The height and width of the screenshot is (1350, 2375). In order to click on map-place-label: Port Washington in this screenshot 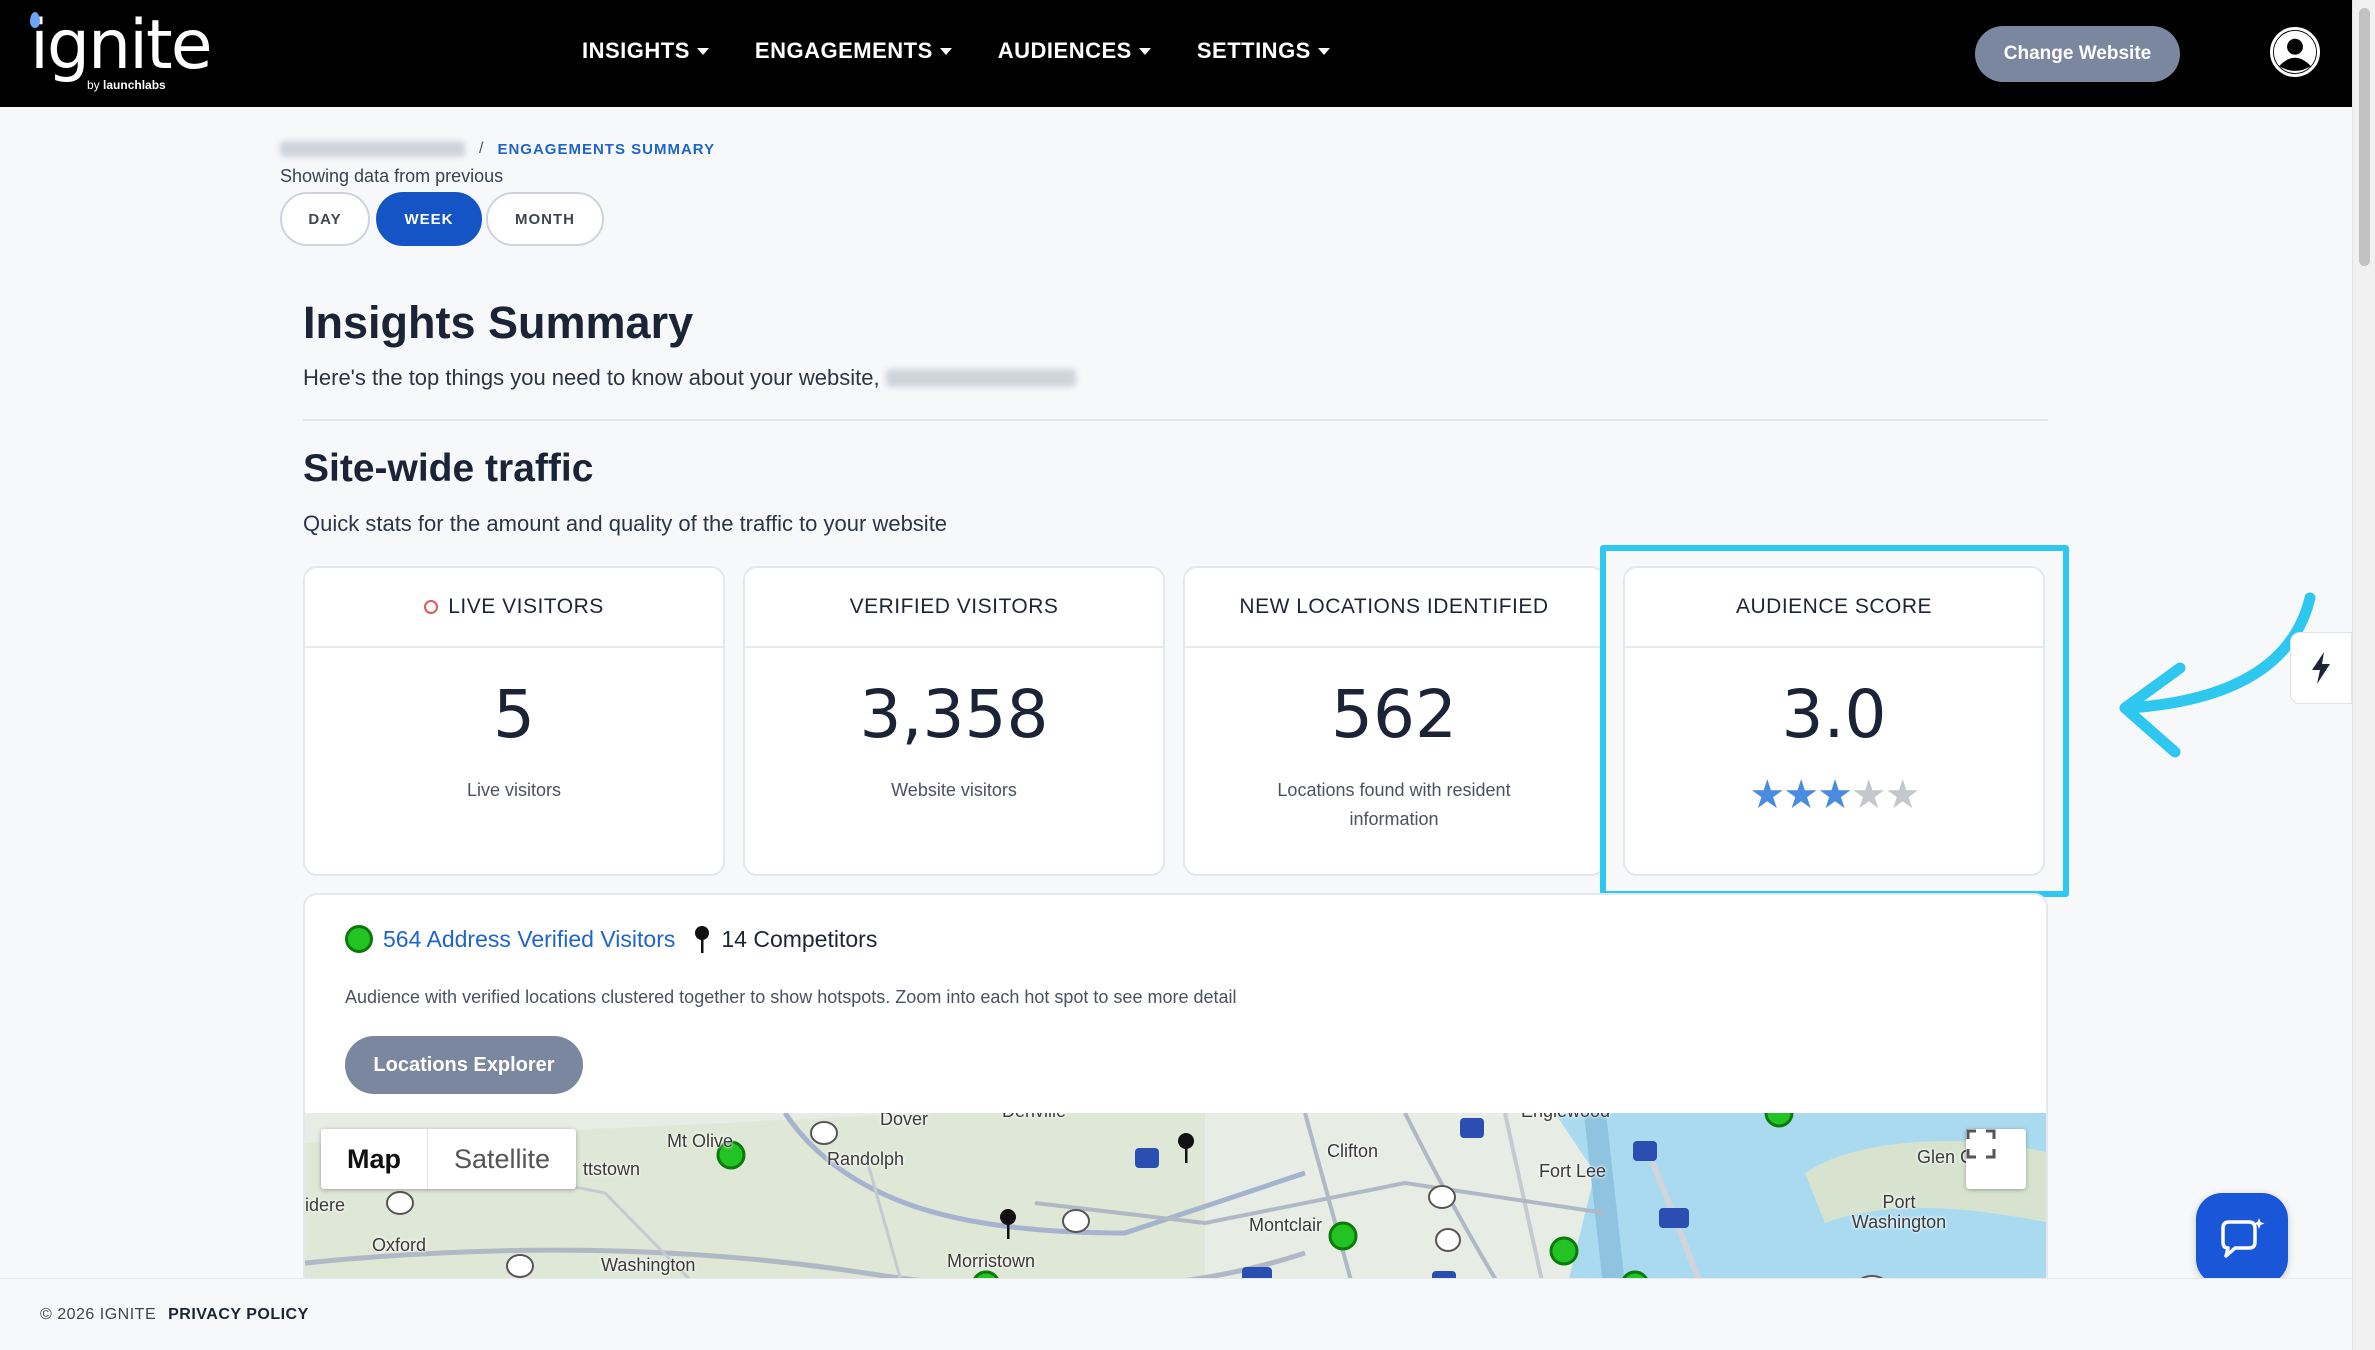, I will do `click(1899, 1212)`.